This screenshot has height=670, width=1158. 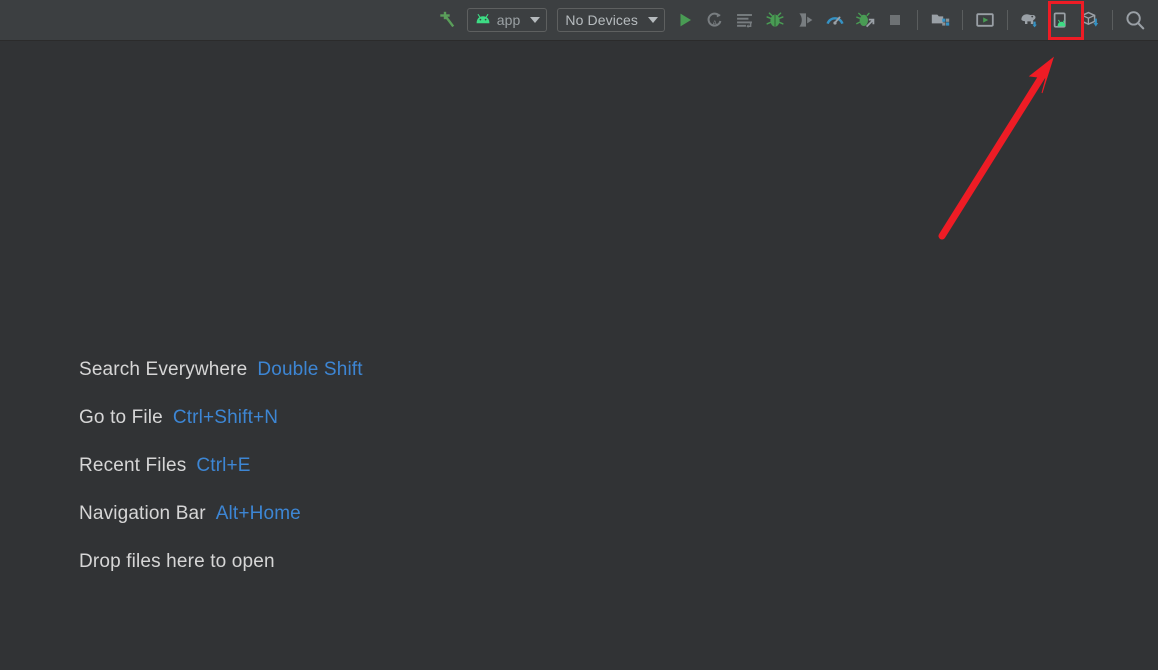 I want to click on attach-debugger-icon, so click(x=806, y=20).